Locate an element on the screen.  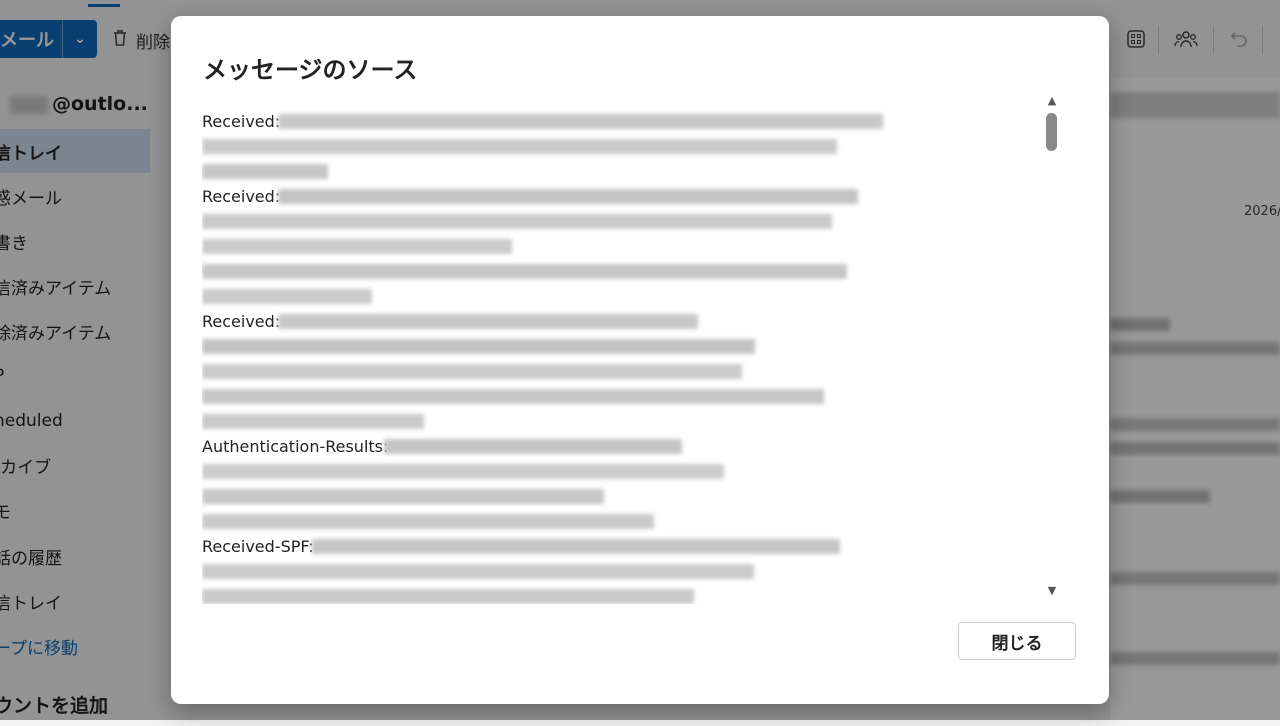
close-button: 閉じる is located at coordinates (1017, 641).